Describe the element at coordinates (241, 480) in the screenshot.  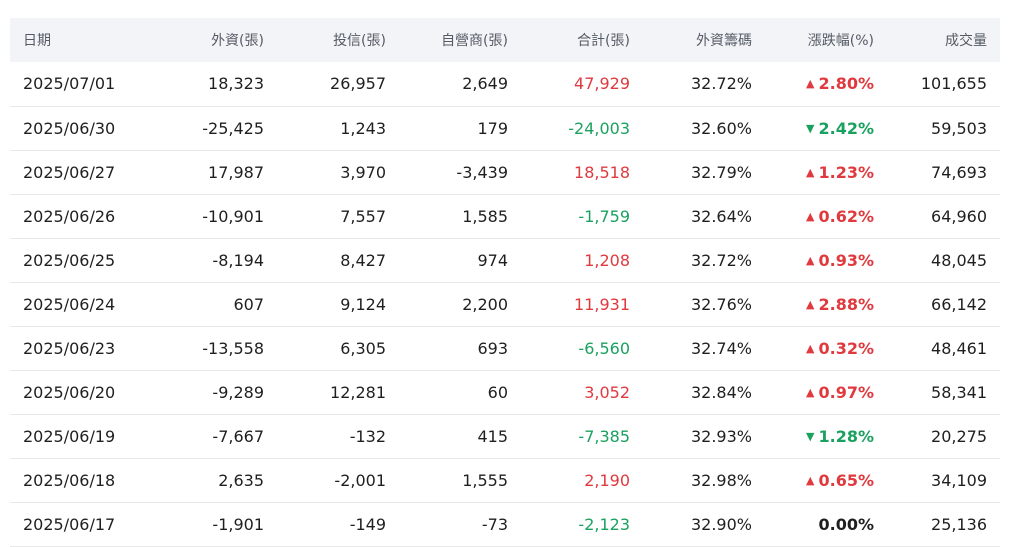
I see `foreign-cell: 2,635` at that location.